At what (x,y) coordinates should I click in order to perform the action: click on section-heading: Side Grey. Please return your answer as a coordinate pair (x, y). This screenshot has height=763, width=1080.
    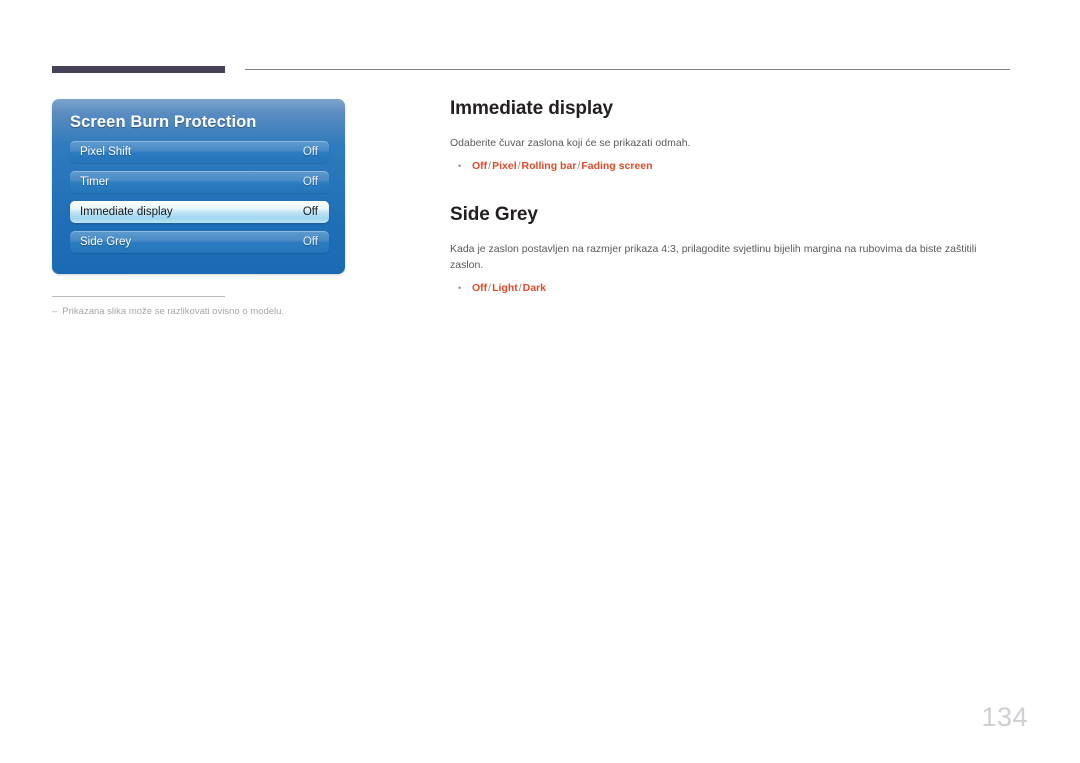
    Looking at the image, I should click on (494, 215).